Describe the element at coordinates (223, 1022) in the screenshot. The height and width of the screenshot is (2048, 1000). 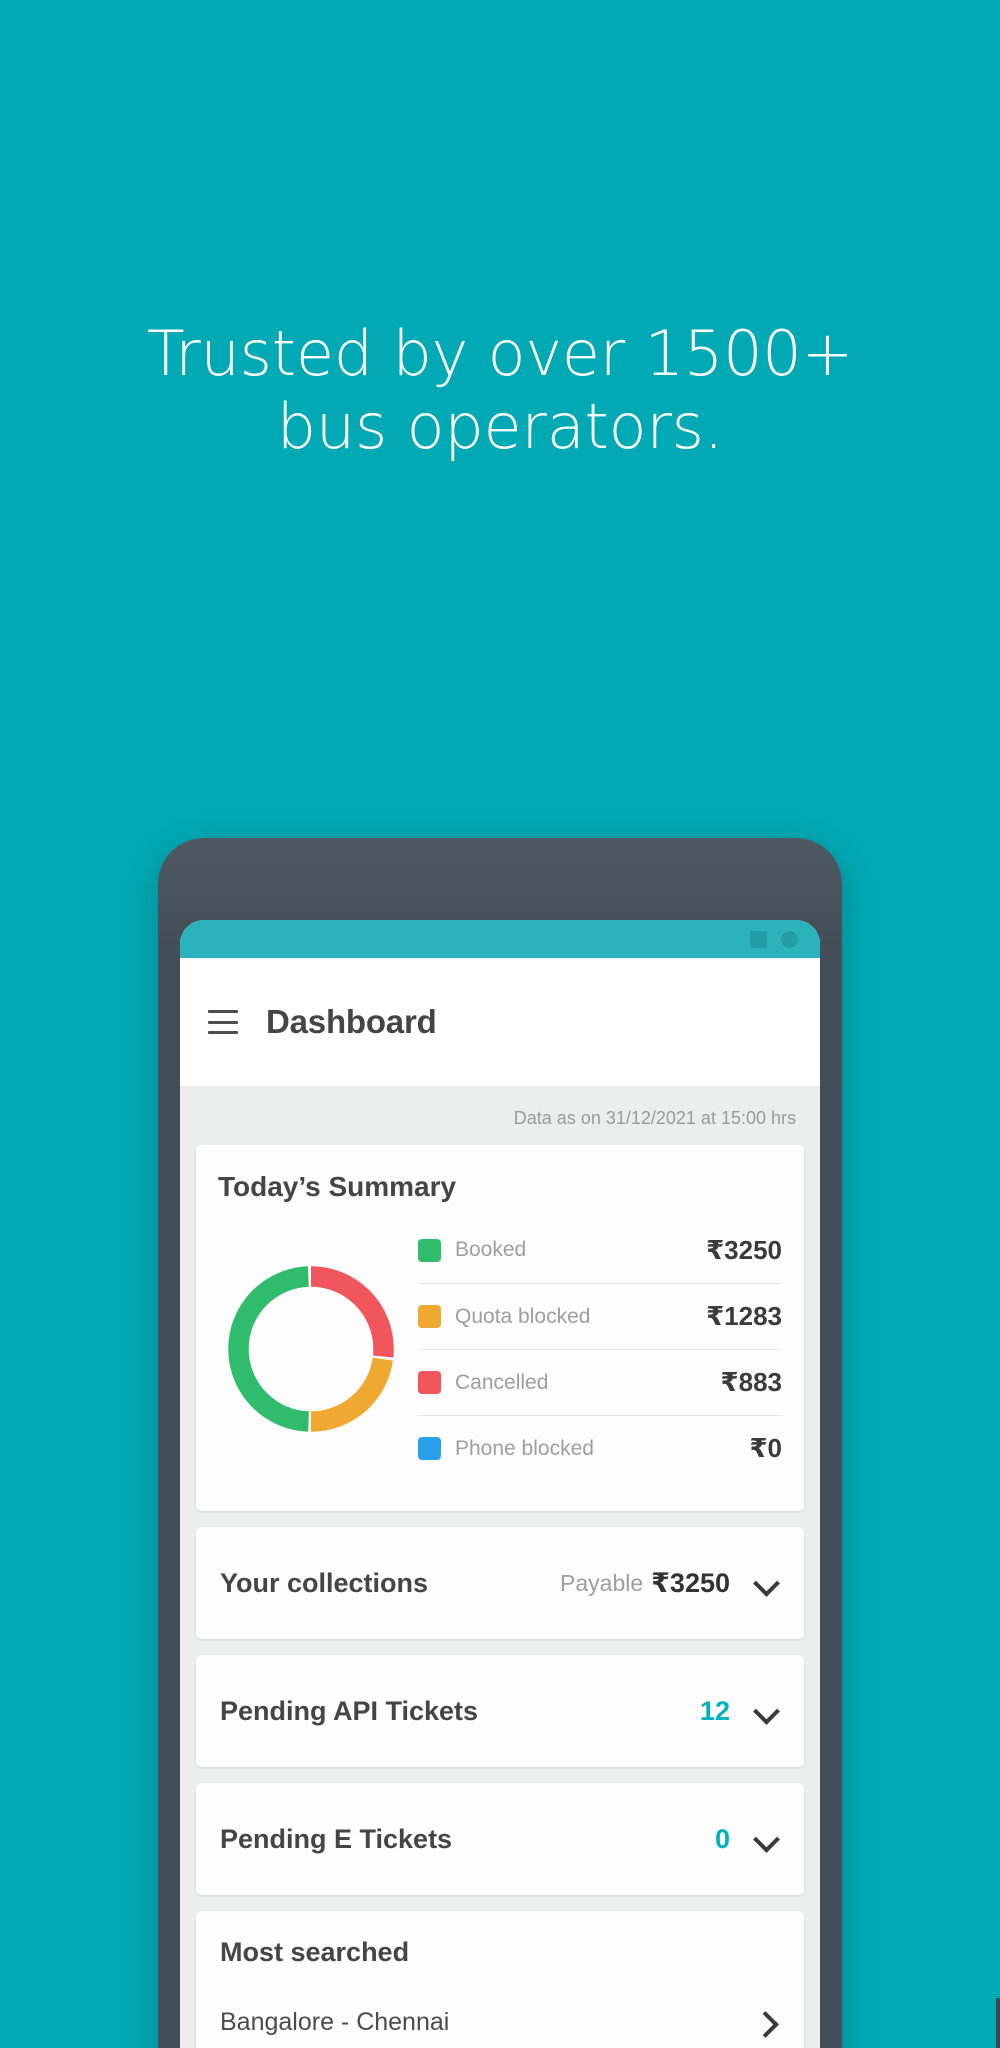
I see `hamburger-icon` at that location.